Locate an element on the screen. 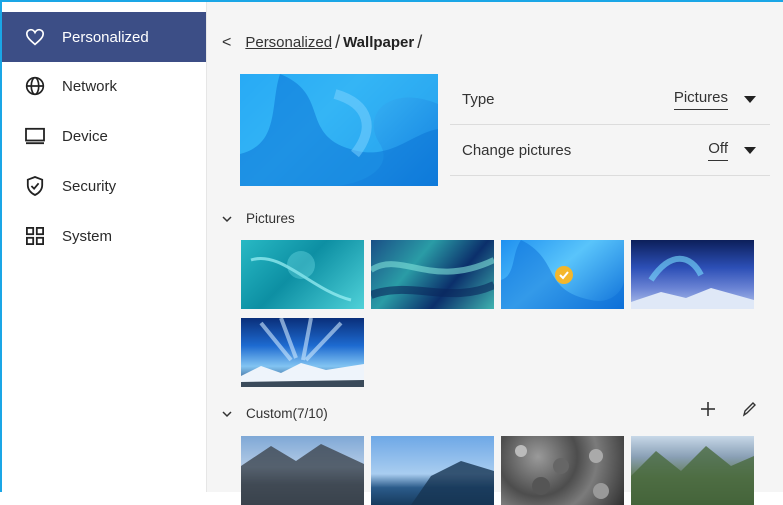  sidebar-item-device: Device is located at coordinates (104, 136).